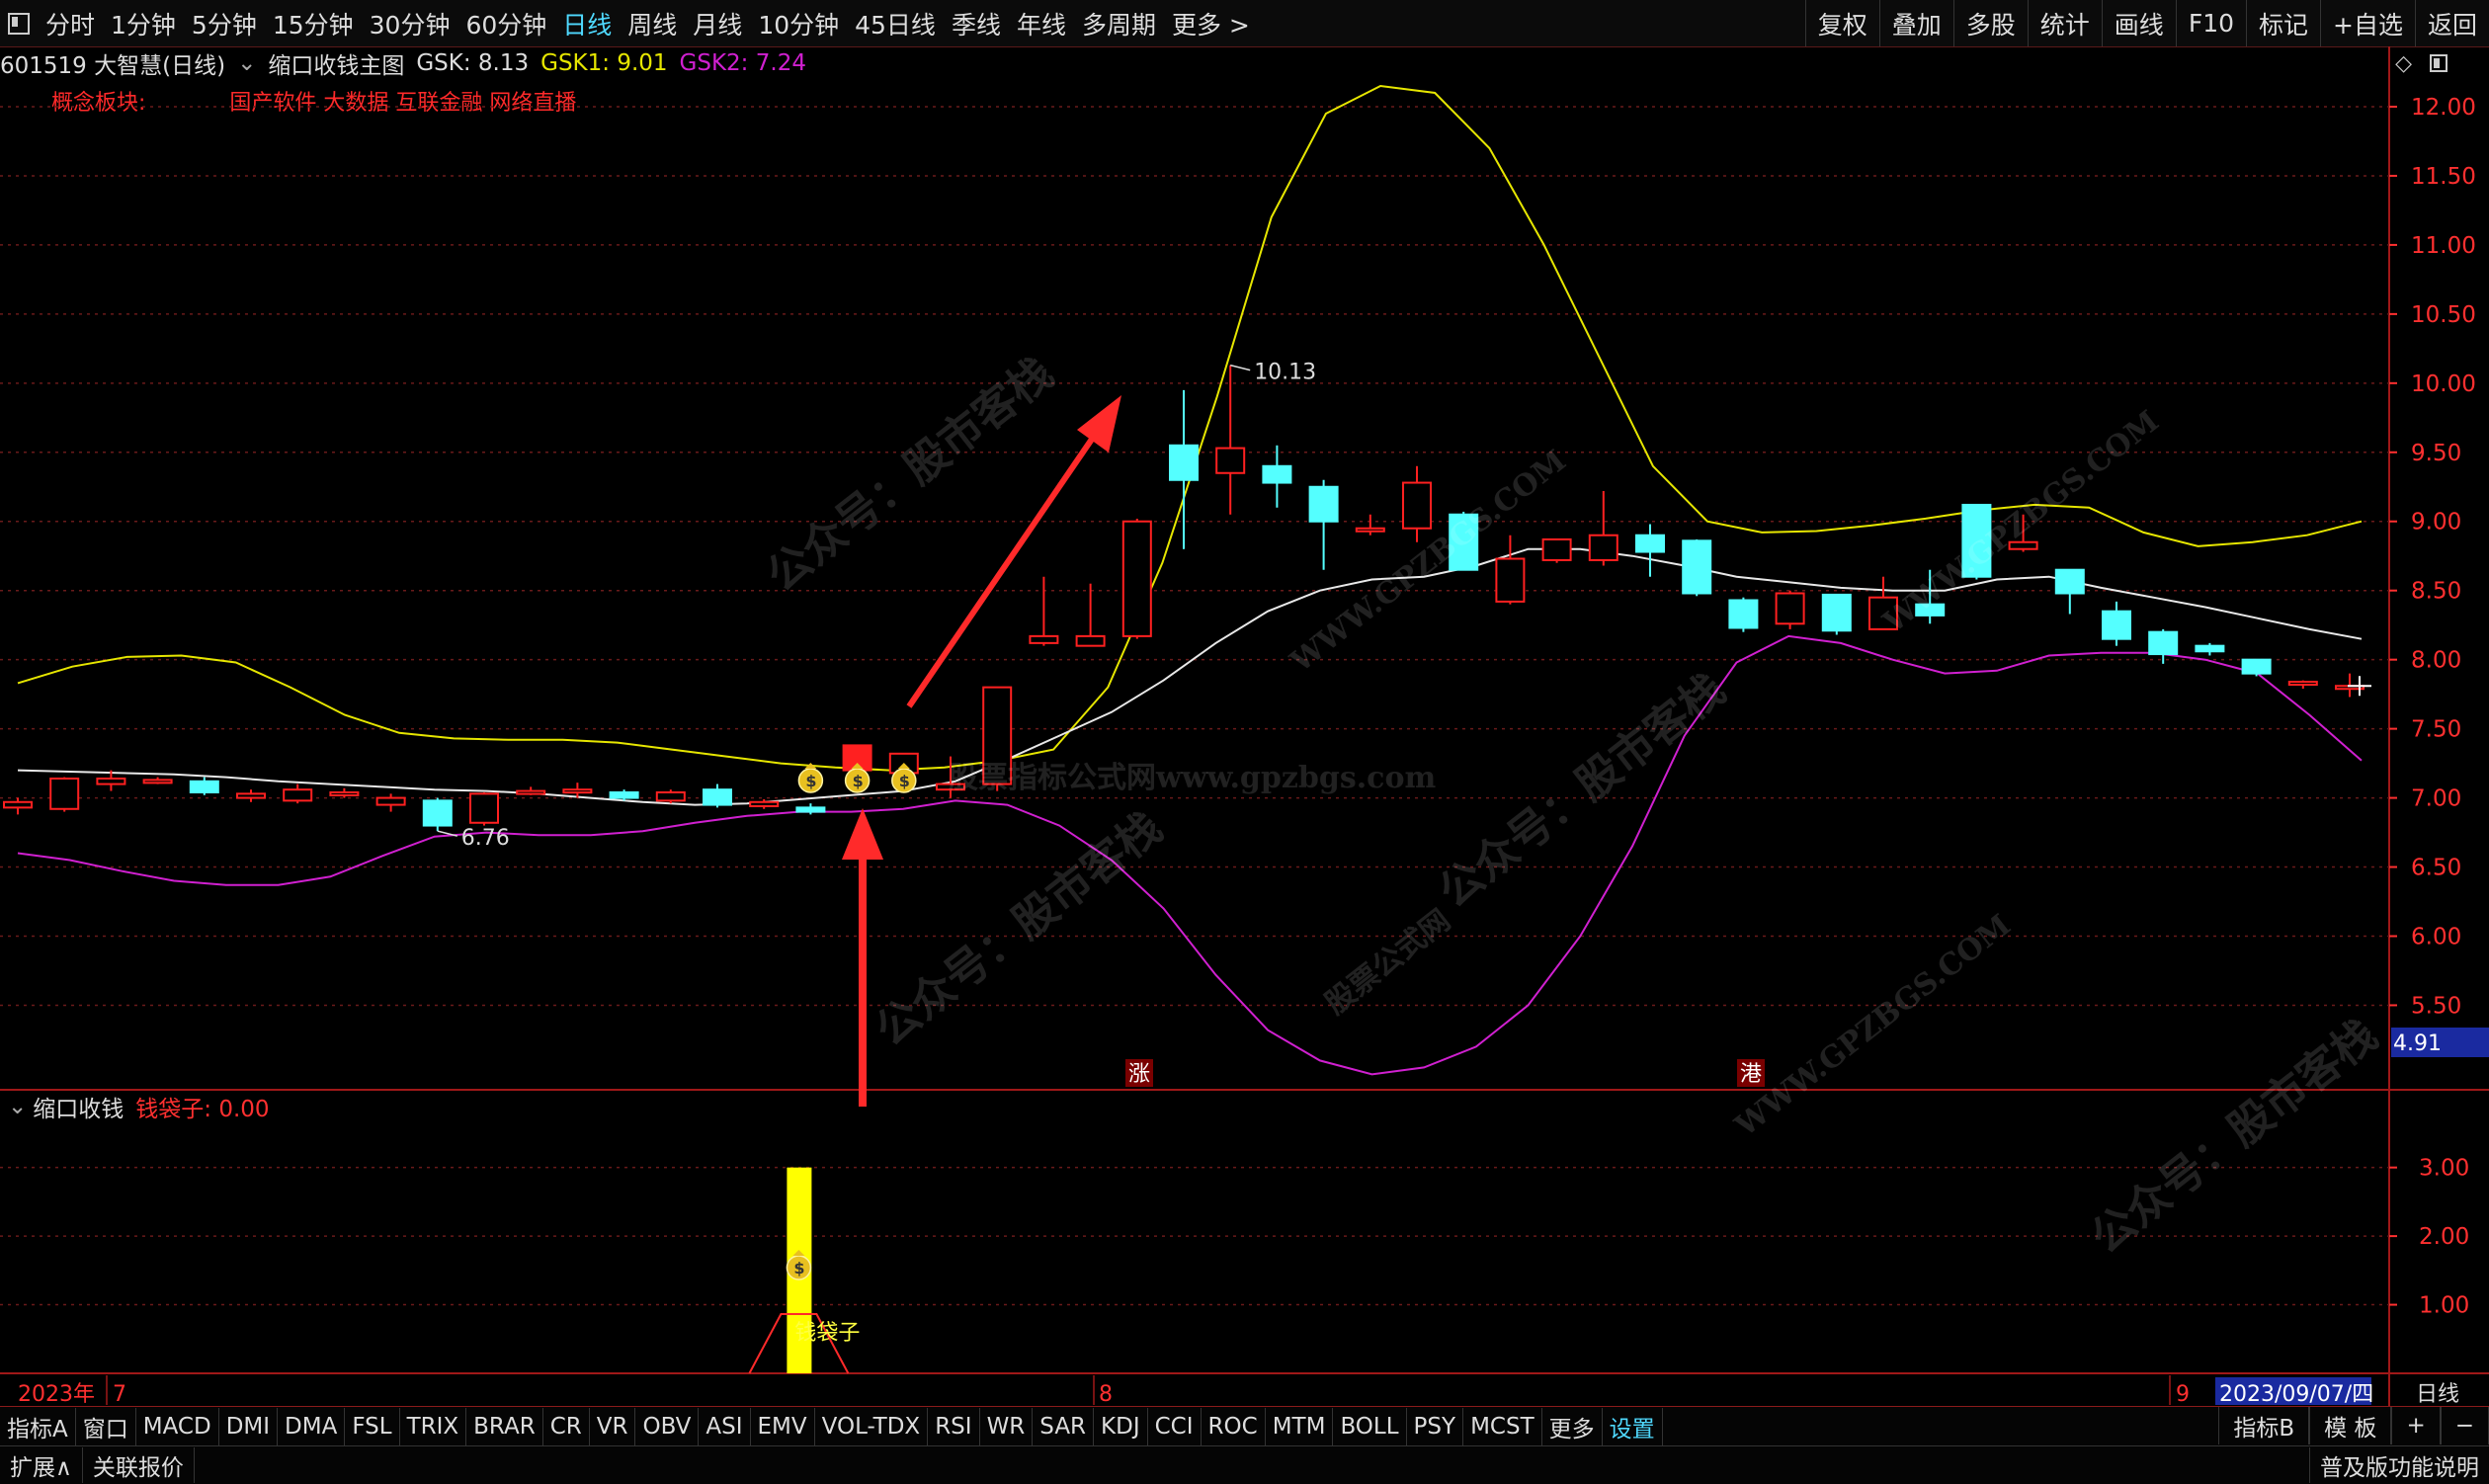 The width and height of the screenshot is (2489, 1484). I want to click on sub-panel-title-row: ⌄ 缩口收钱 钱袋子: 0.00, so click(135, 1106).